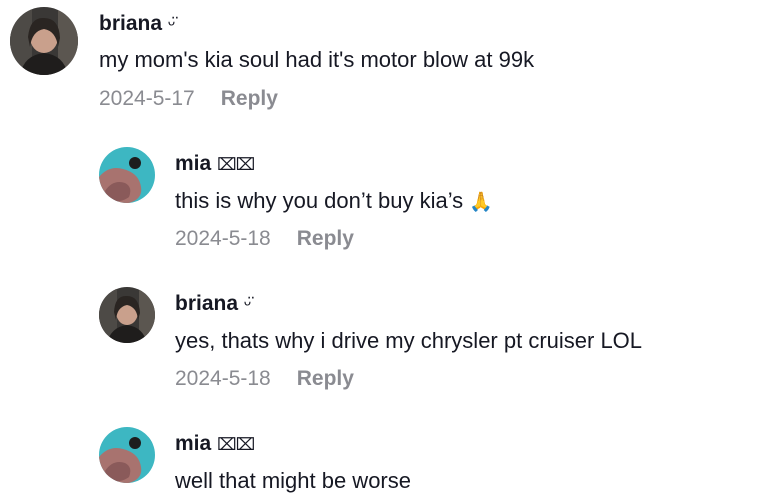 This screenshot has width=768, height=503. What do you see at coordinates (481, 202) in the screenshot?
I see `praying-hands-icon: 🙏` at bounding box center [481, 202].